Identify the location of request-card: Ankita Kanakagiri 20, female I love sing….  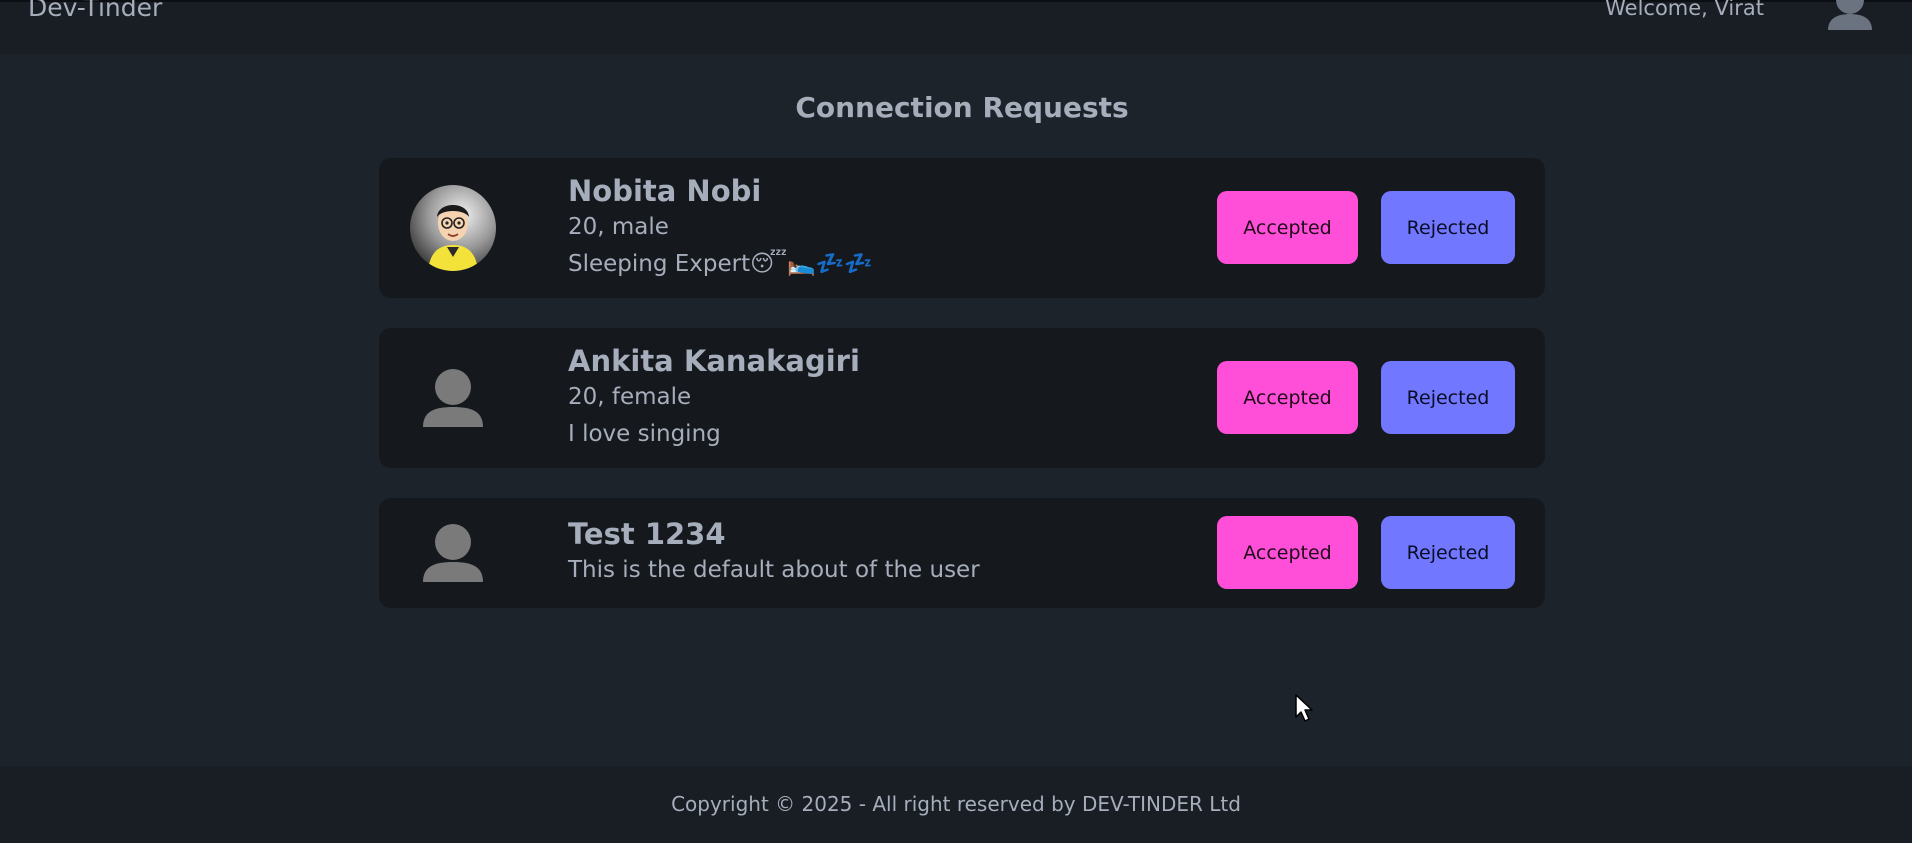
(962, 398).